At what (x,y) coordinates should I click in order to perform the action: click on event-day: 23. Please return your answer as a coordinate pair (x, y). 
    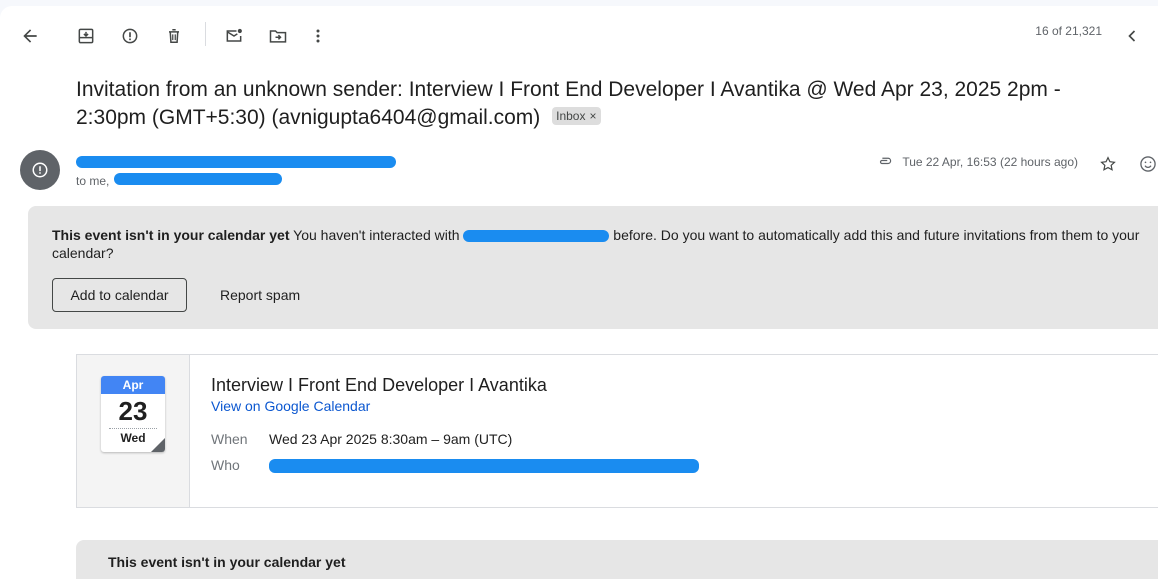
    Looking at the image, I should click on (133, 411).